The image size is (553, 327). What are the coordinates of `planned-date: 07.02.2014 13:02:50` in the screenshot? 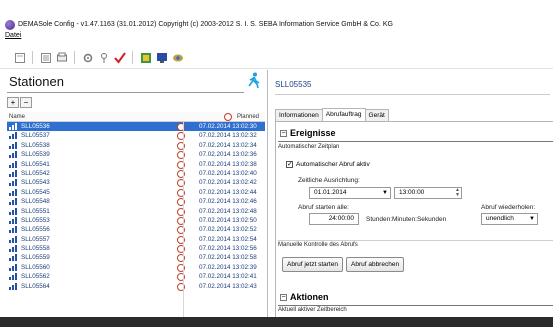 It's located at (228, 220).